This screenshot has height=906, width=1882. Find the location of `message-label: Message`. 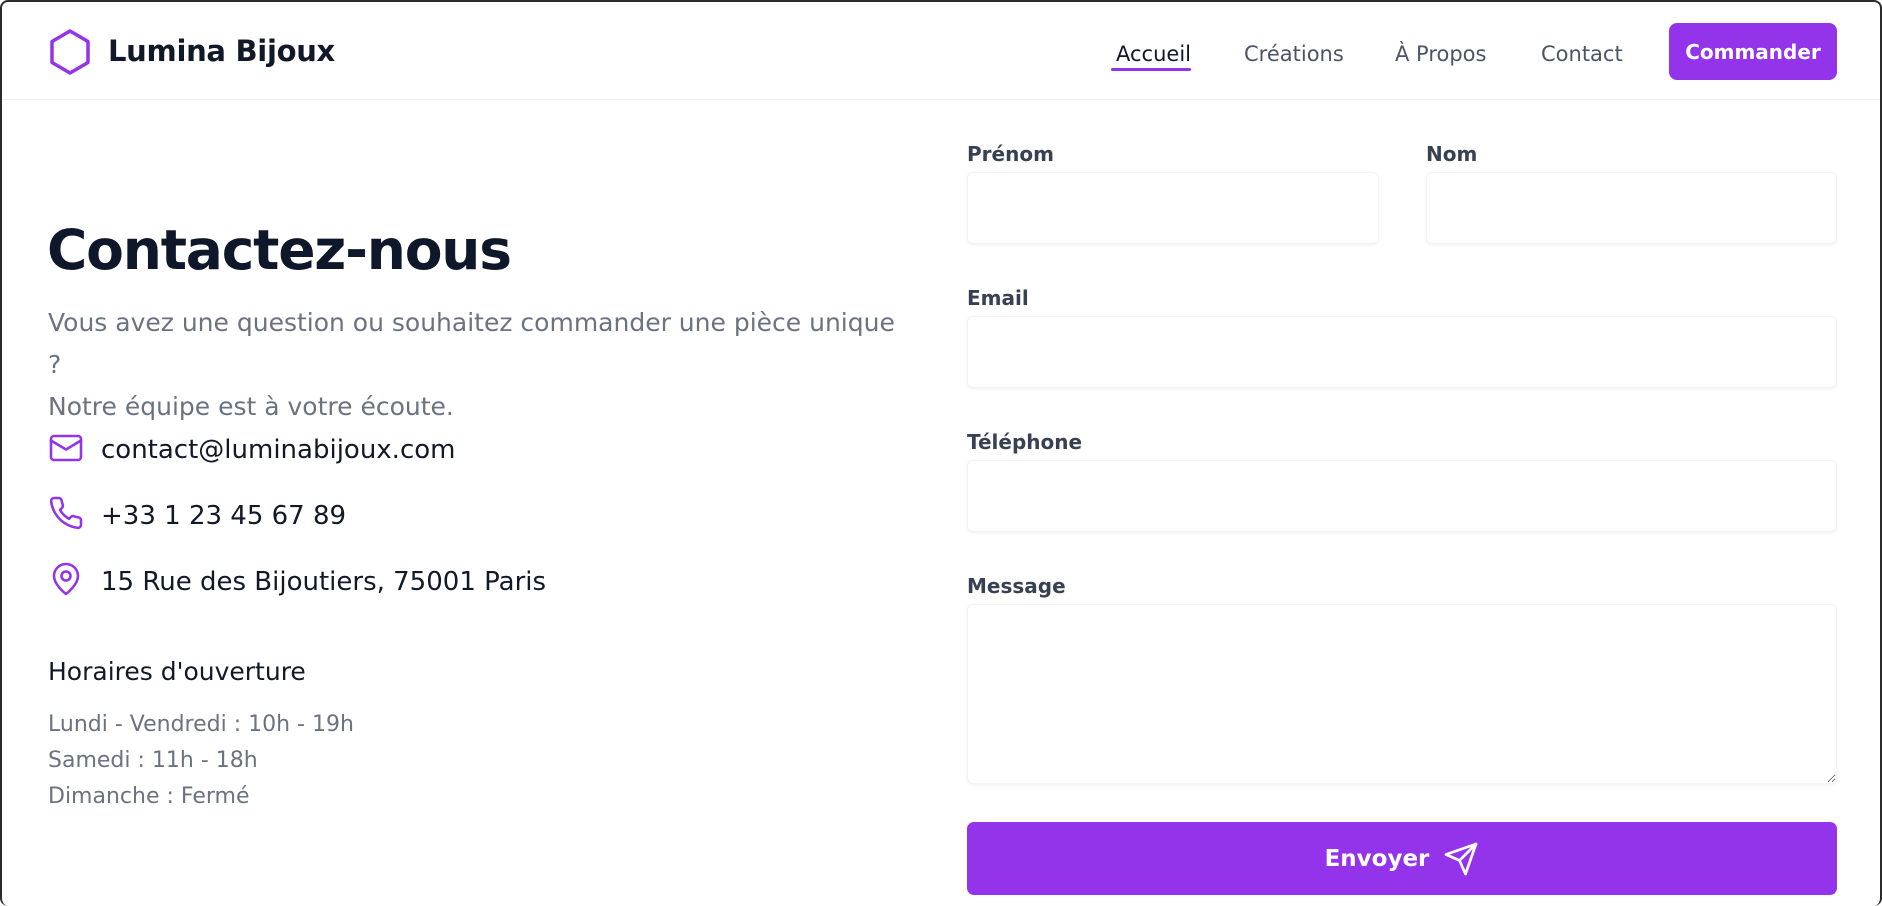

message-label: Message is located at coordinates (1016, 586).